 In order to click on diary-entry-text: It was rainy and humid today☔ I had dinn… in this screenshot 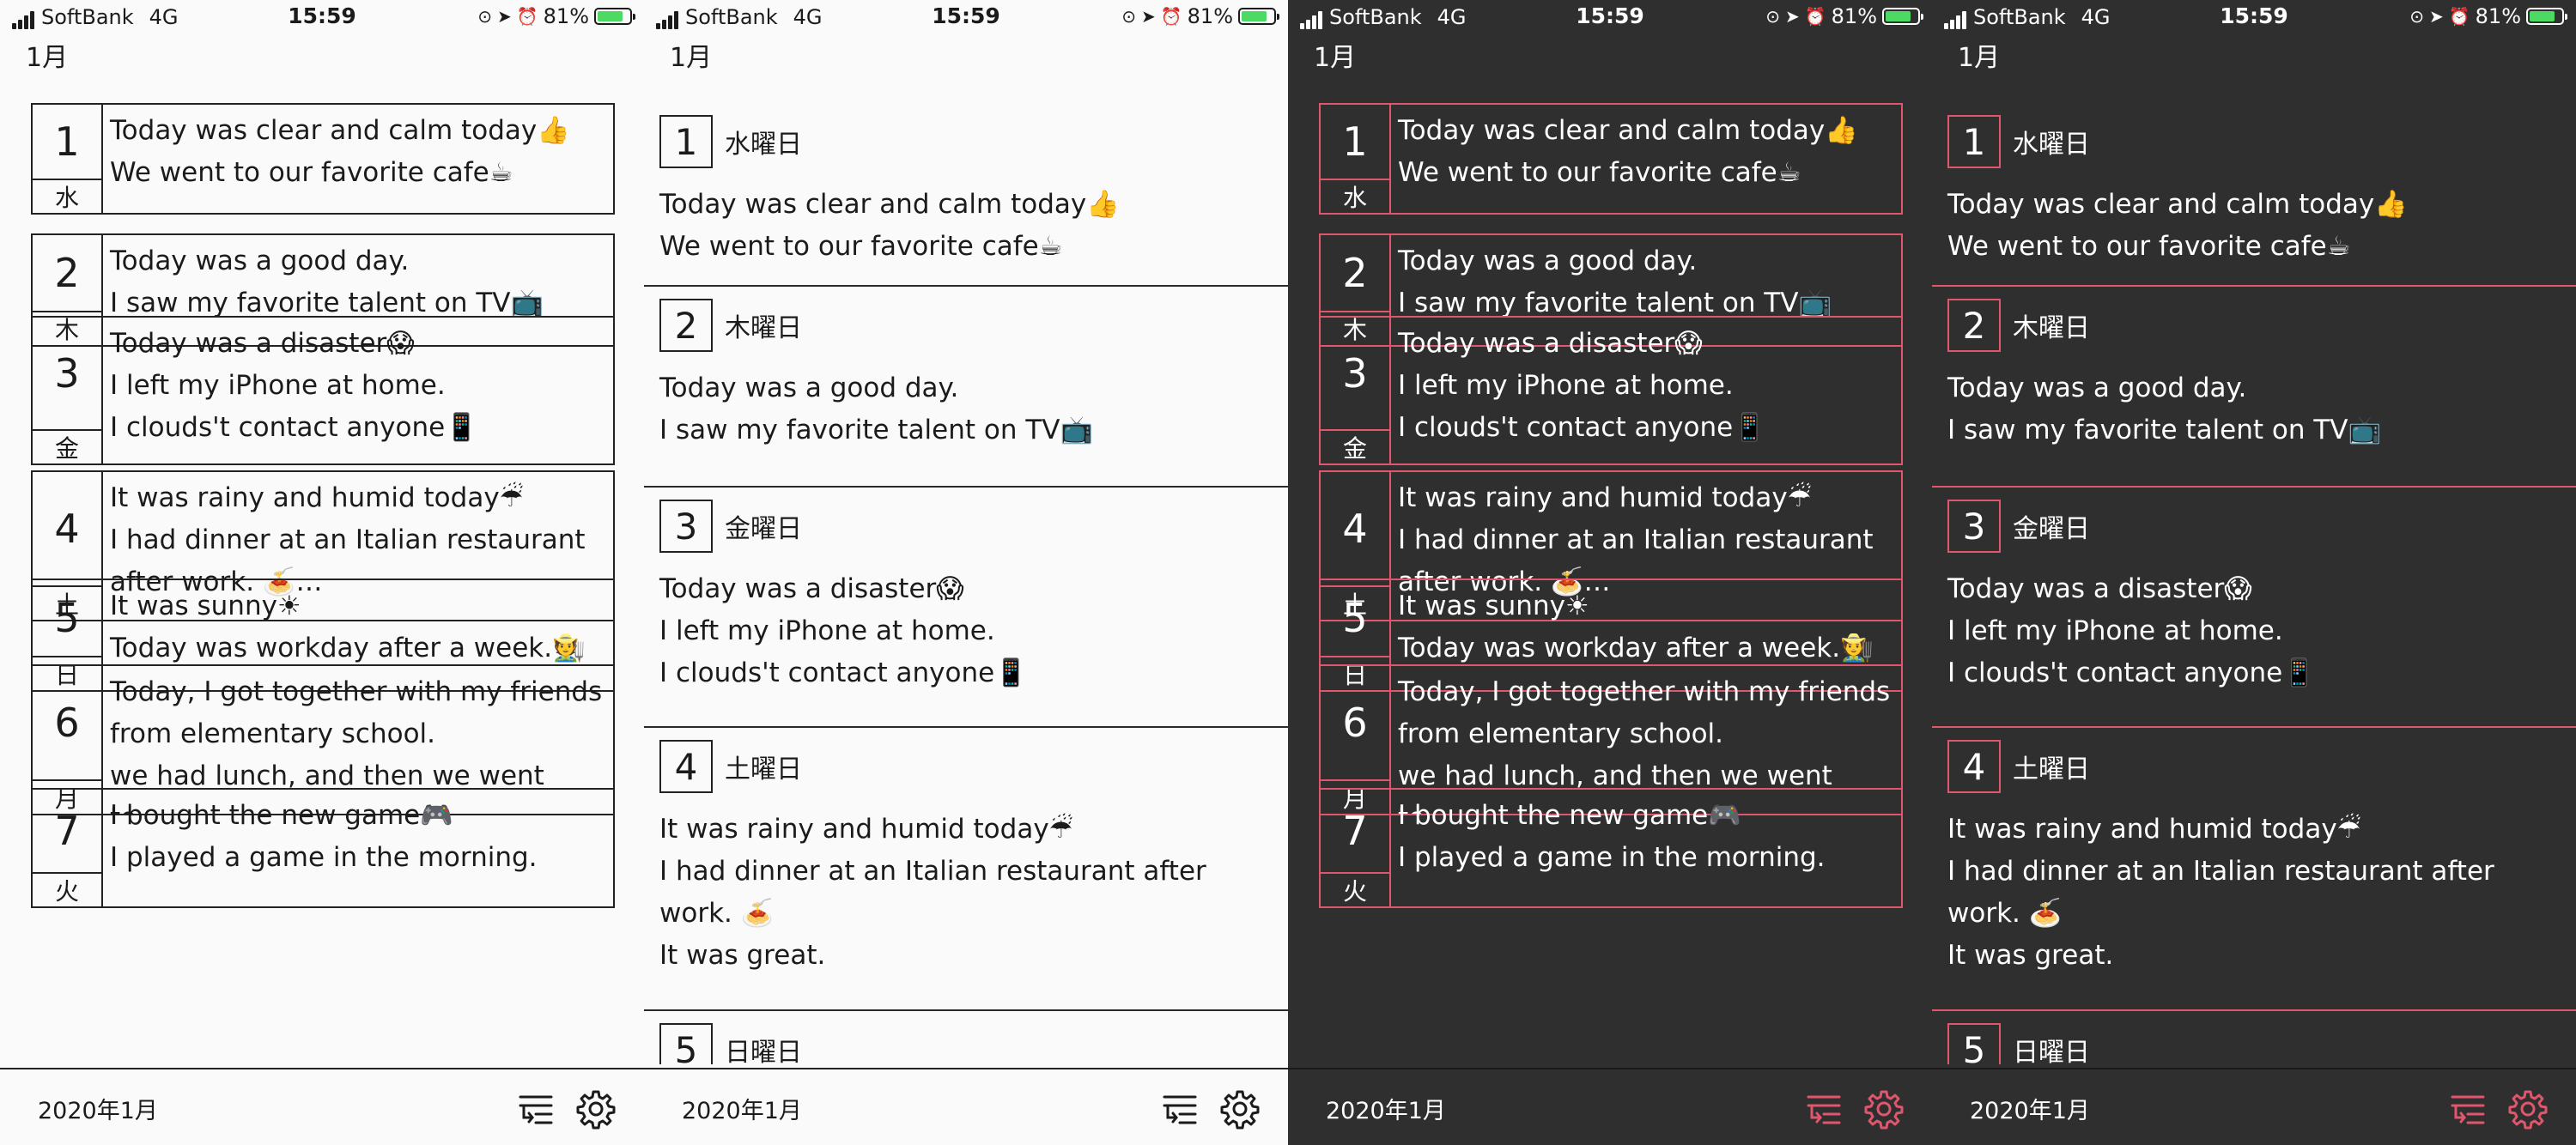, I will do `click(2221, 892)`.